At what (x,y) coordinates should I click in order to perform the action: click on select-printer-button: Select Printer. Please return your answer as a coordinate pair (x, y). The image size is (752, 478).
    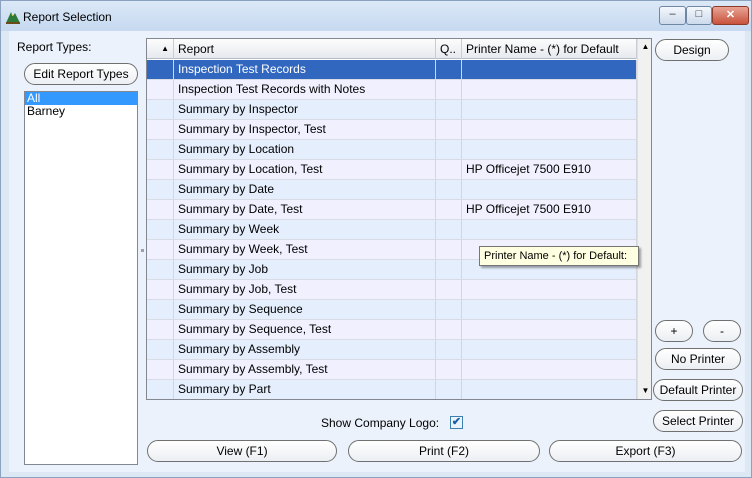
    Looking at the image, I should click on (698, 421).